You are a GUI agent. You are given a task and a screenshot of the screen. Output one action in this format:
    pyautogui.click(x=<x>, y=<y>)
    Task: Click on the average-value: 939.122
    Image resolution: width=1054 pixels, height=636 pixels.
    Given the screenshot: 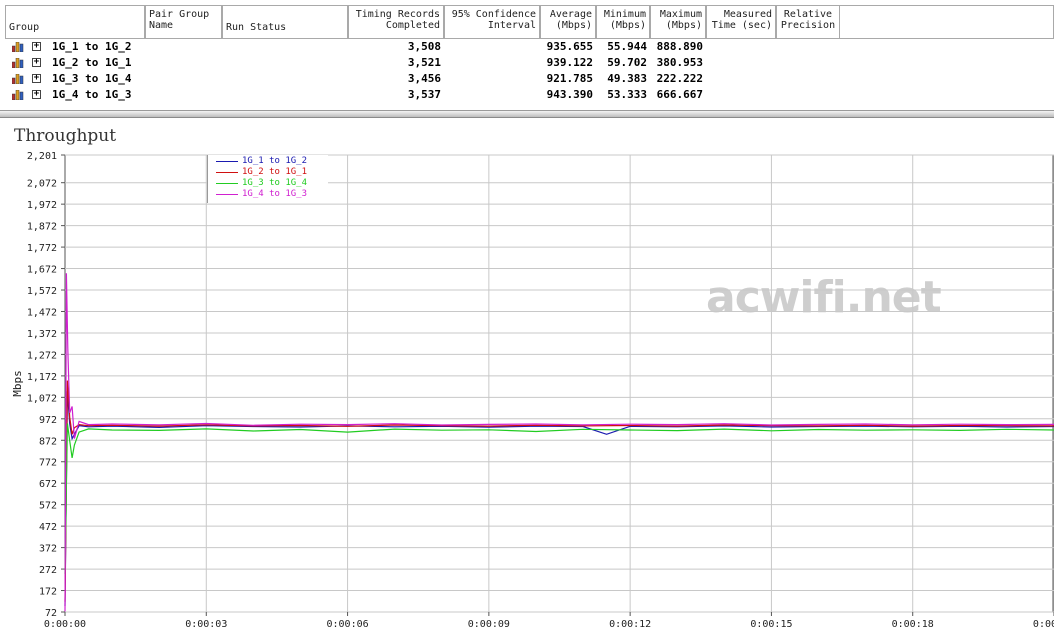 What is the action you would take?
    pyautogui.click(x=569, y=62)
    